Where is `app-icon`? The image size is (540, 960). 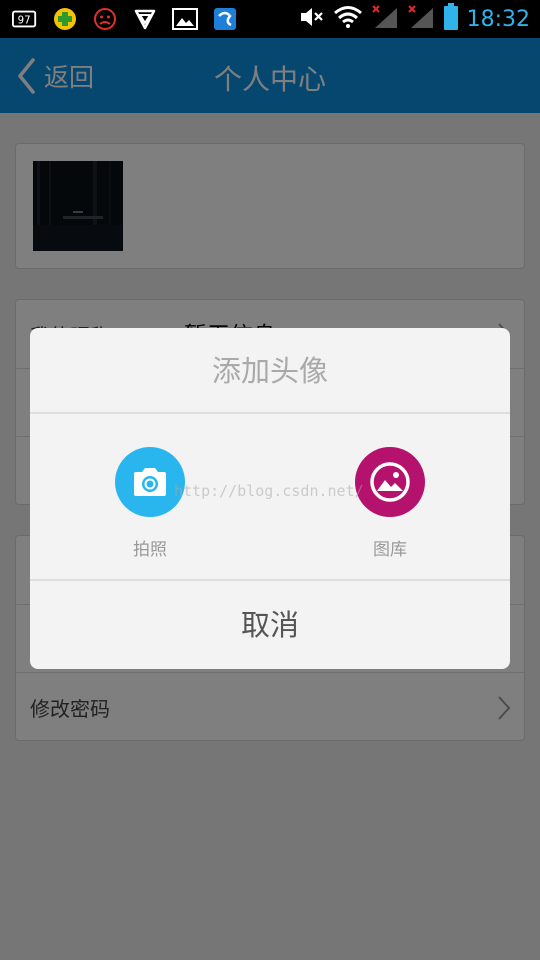
app-icon is located at coordinates (225, 19).